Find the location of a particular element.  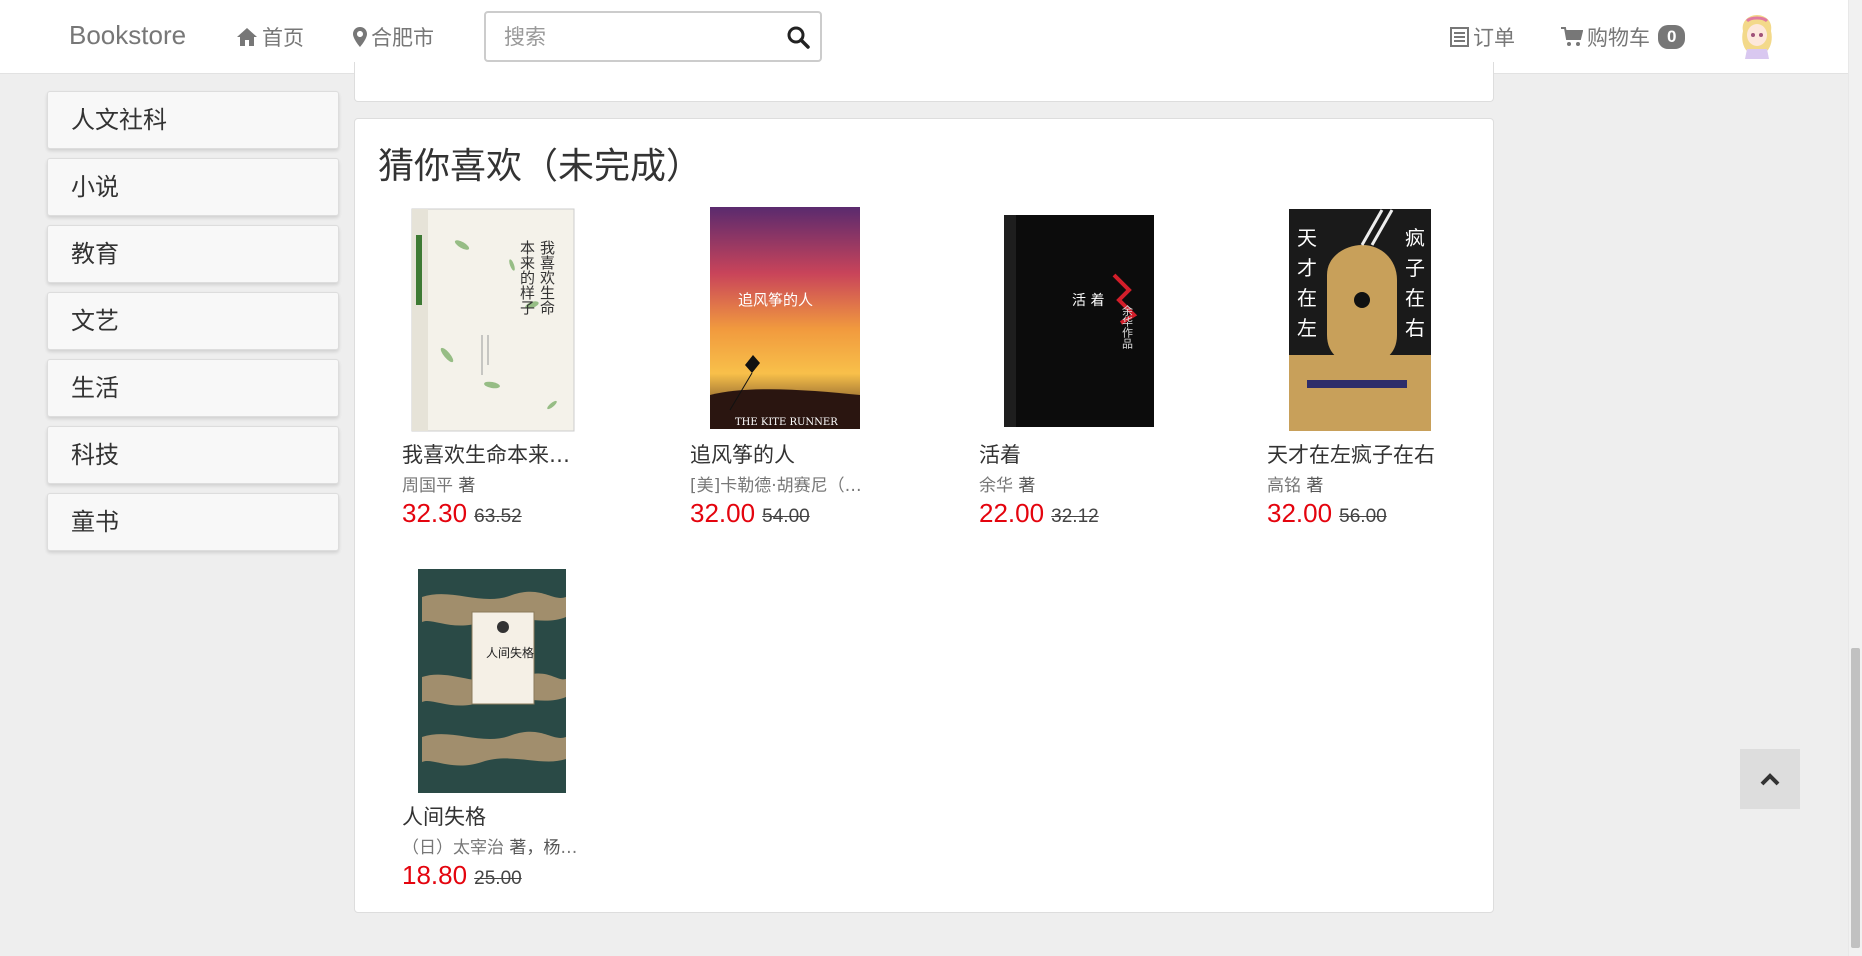

nav-cart: 购物车 0 is located at coordinates (1623, 37).